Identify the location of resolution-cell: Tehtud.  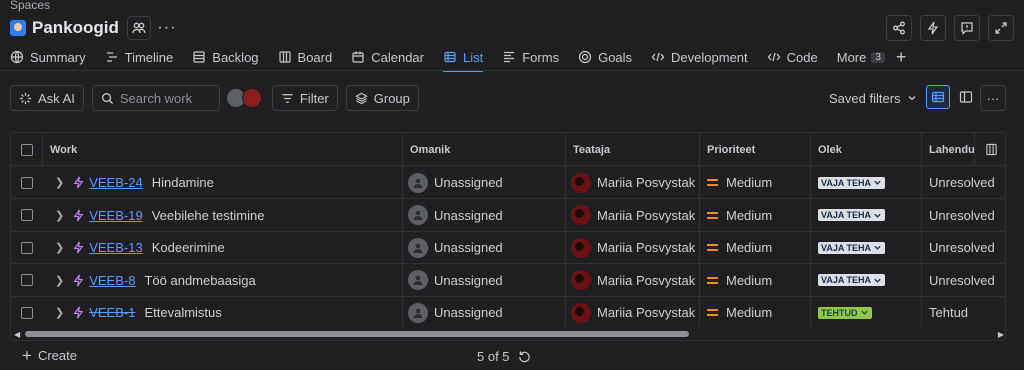
(963, 312).